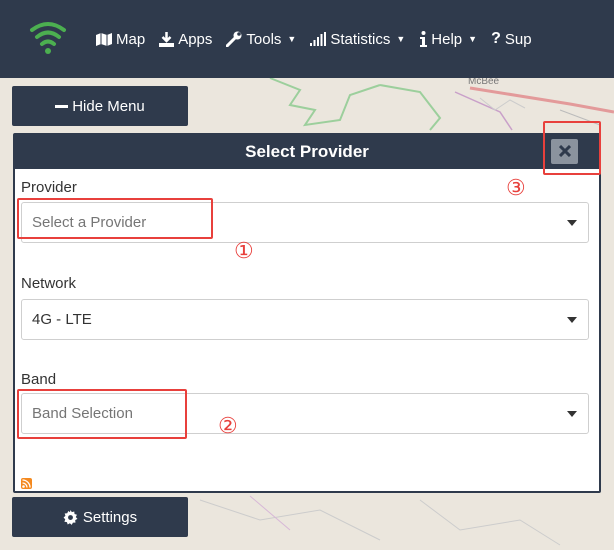  Describe the element at coordinates (572, 148) in the screenshot. I see `annotation-box-close` at that location.